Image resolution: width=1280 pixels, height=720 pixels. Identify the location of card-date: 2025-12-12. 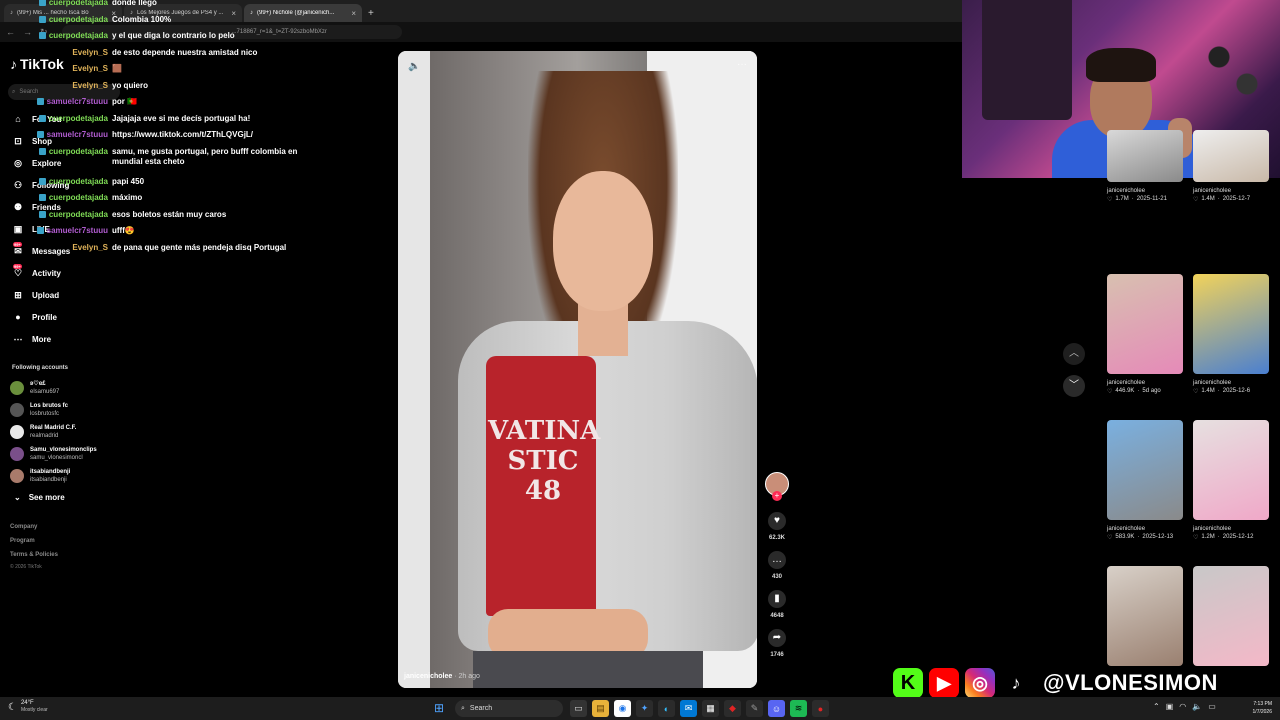
(1238, 537).